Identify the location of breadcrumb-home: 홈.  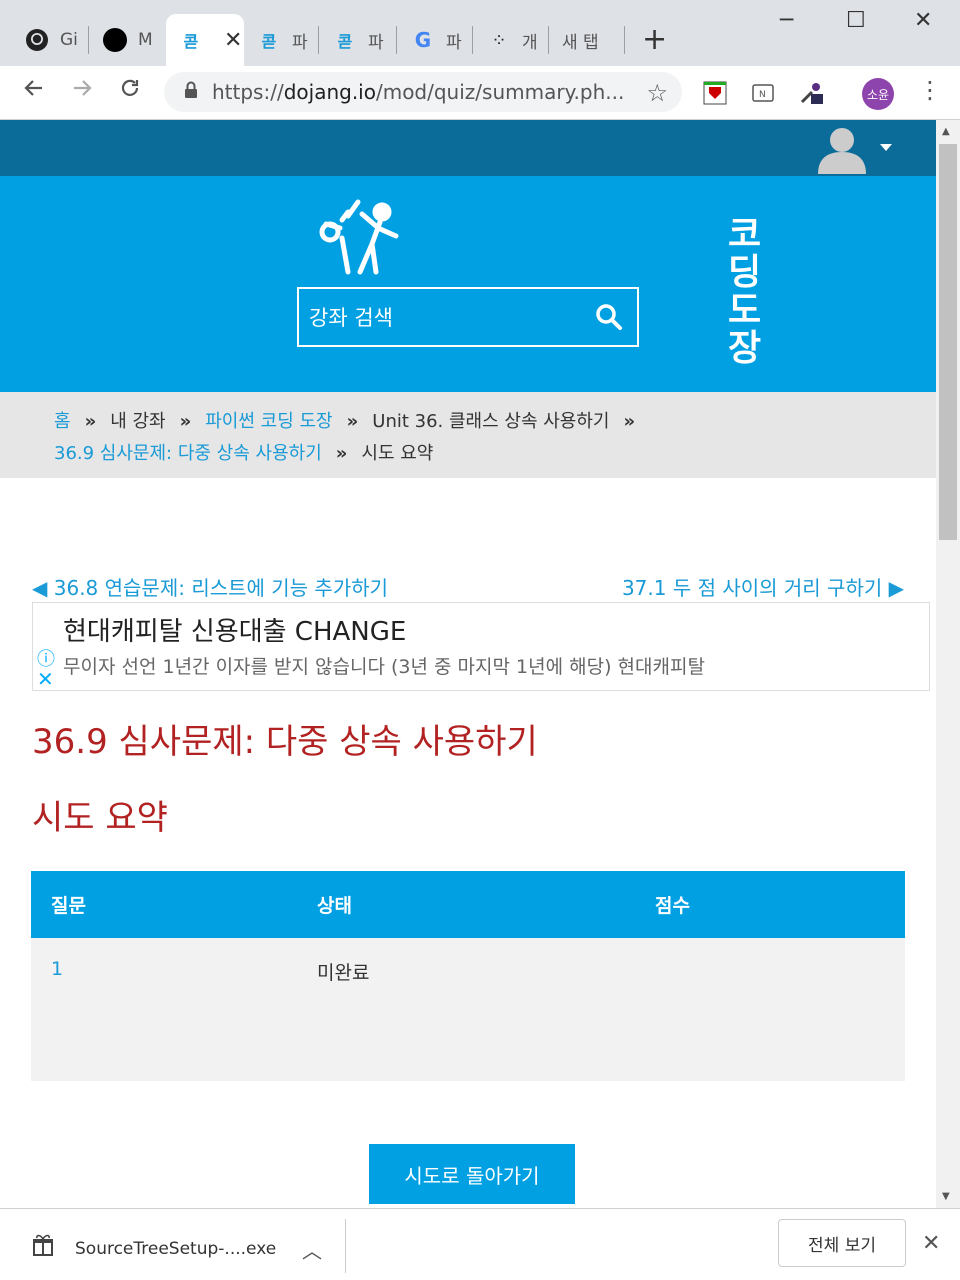
(62, 421).